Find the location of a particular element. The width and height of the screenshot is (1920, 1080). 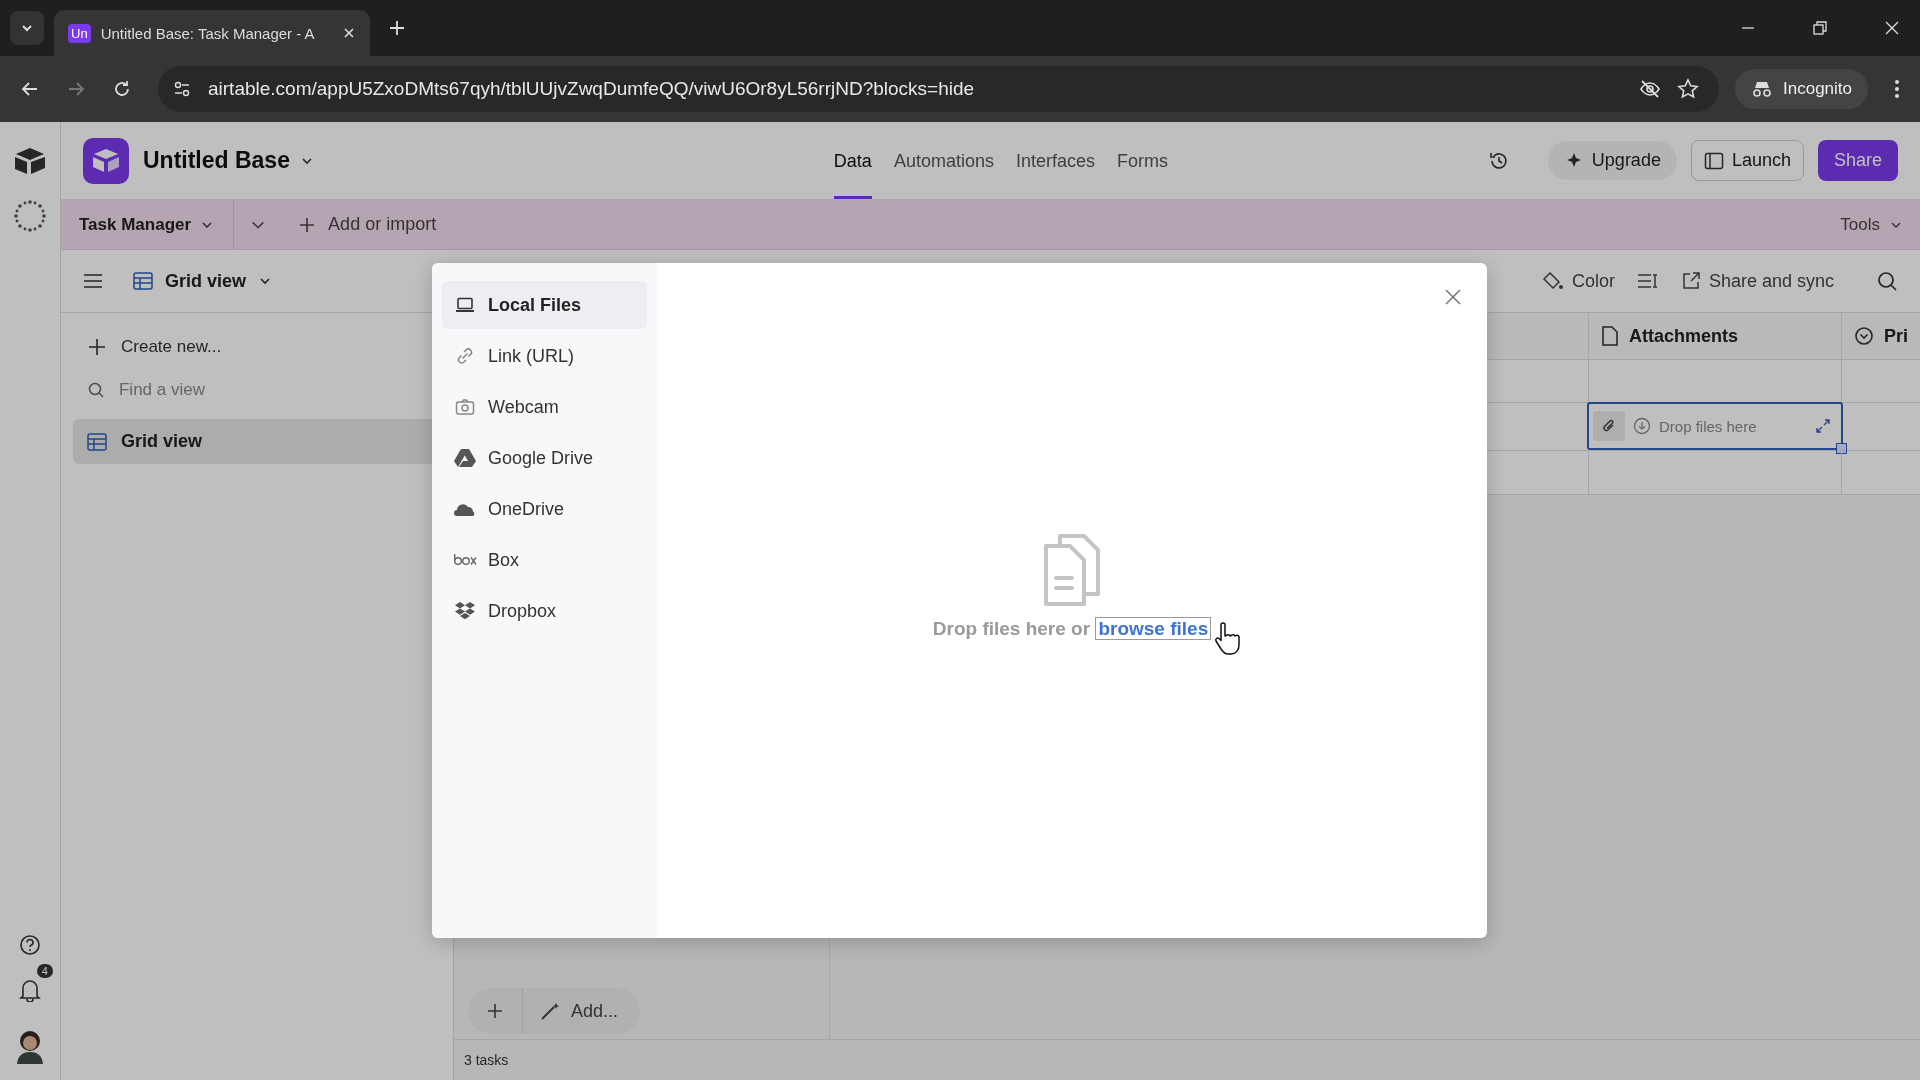

paint-bucket-icon is located at coordinates (1552, 281).